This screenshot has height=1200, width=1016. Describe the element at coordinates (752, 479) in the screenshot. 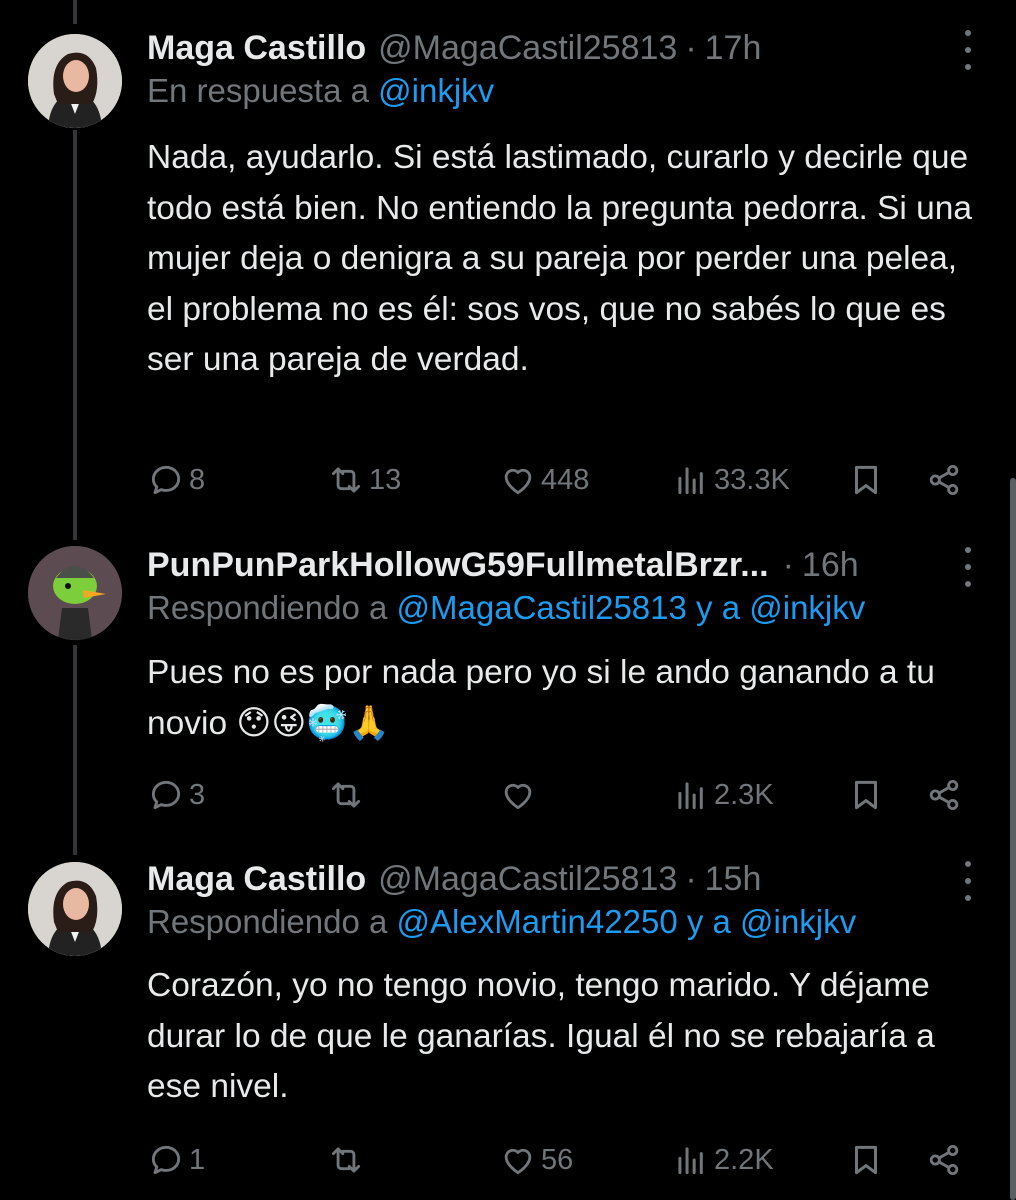

I see `view-count: 33.3K` at that location.